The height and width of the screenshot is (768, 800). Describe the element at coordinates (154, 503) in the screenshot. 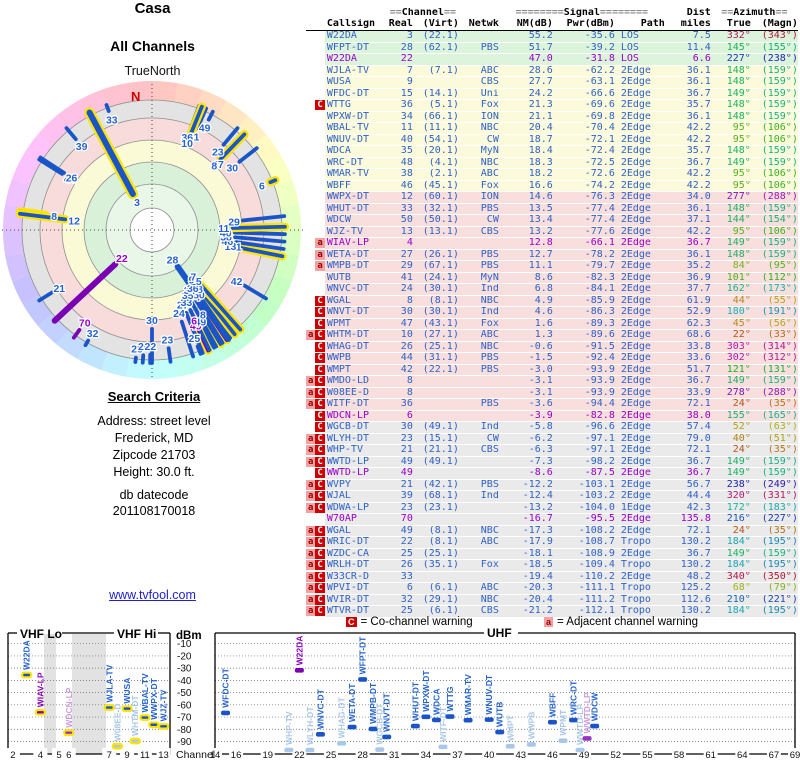

I see `db-datecode: db datecode 201108170018` at that location.